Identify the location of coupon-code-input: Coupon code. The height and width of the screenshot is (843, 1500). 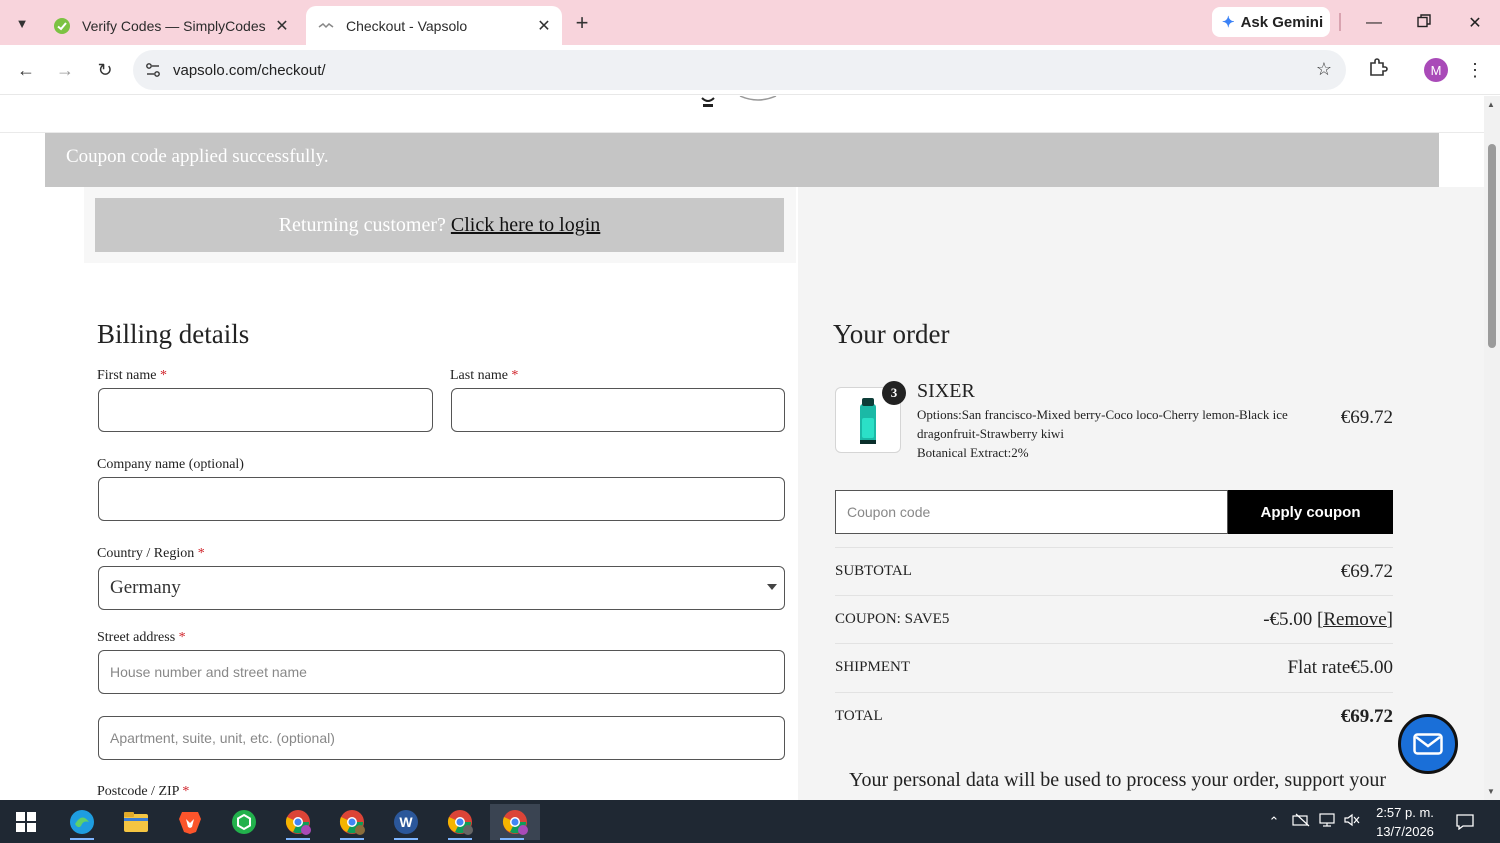
(1031, 512).